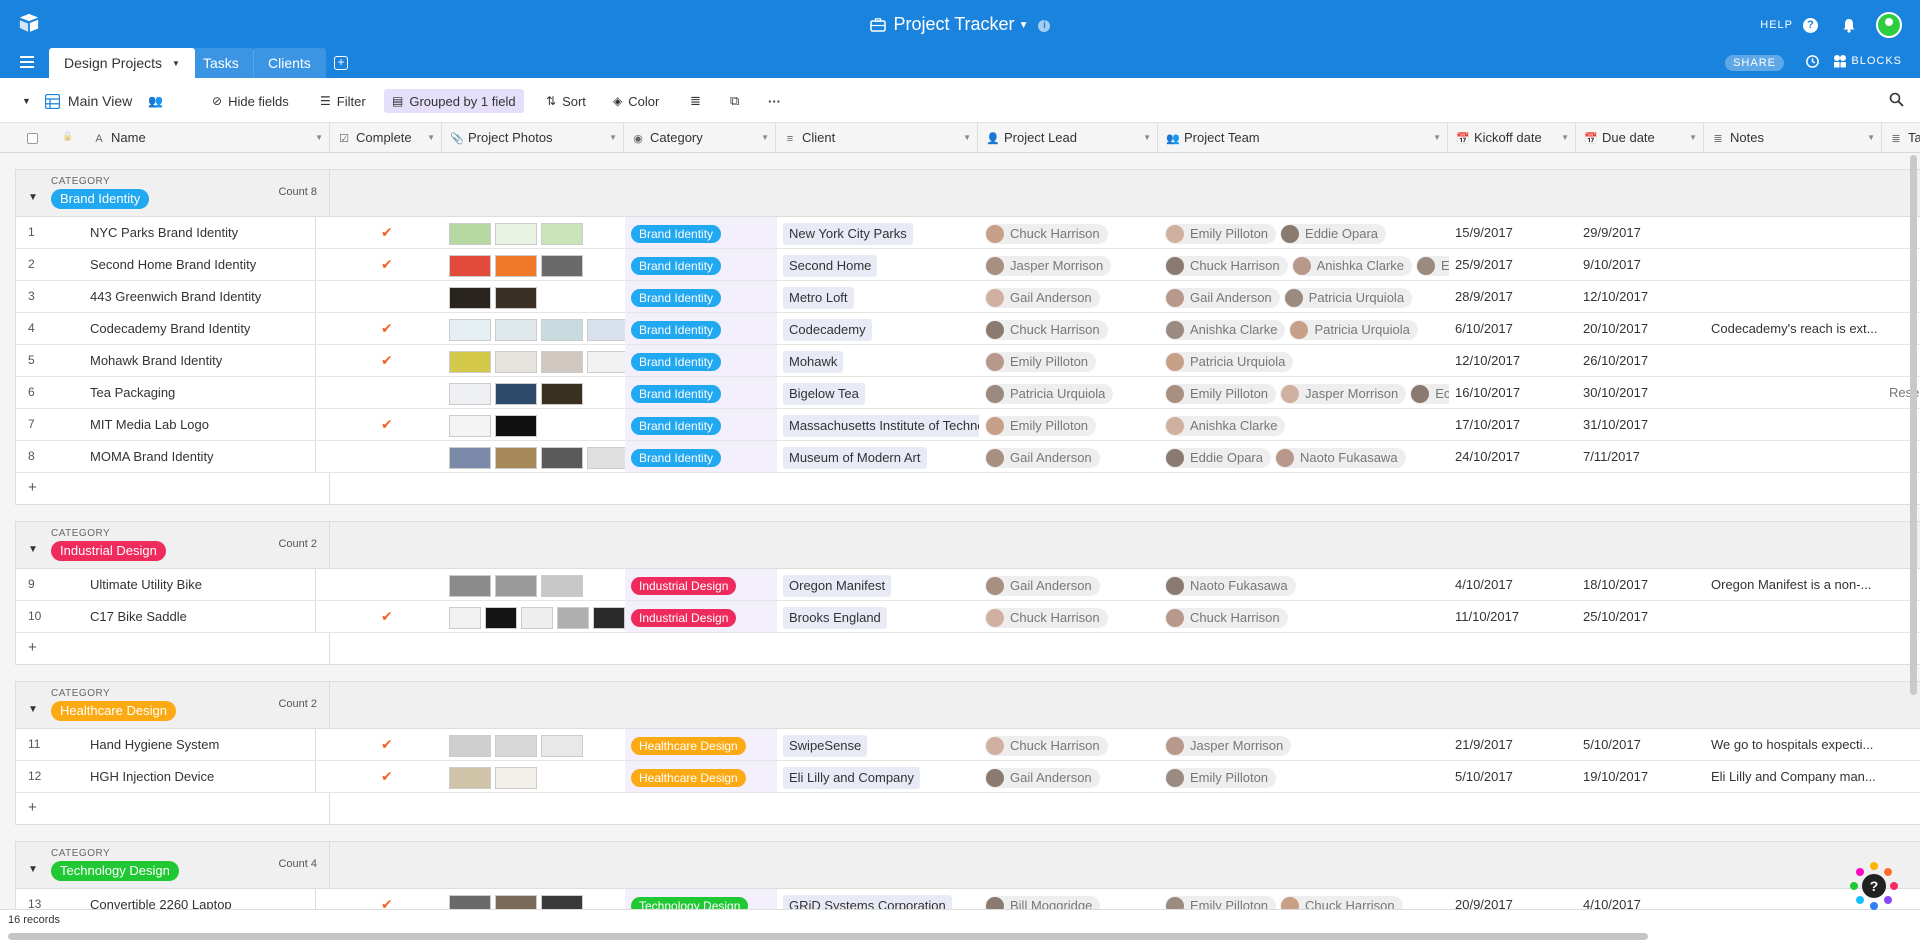 This screenshot has height=944, width=1920. I want to click on project-lead-cell: Emily Pilloton, so click(1069, 424).